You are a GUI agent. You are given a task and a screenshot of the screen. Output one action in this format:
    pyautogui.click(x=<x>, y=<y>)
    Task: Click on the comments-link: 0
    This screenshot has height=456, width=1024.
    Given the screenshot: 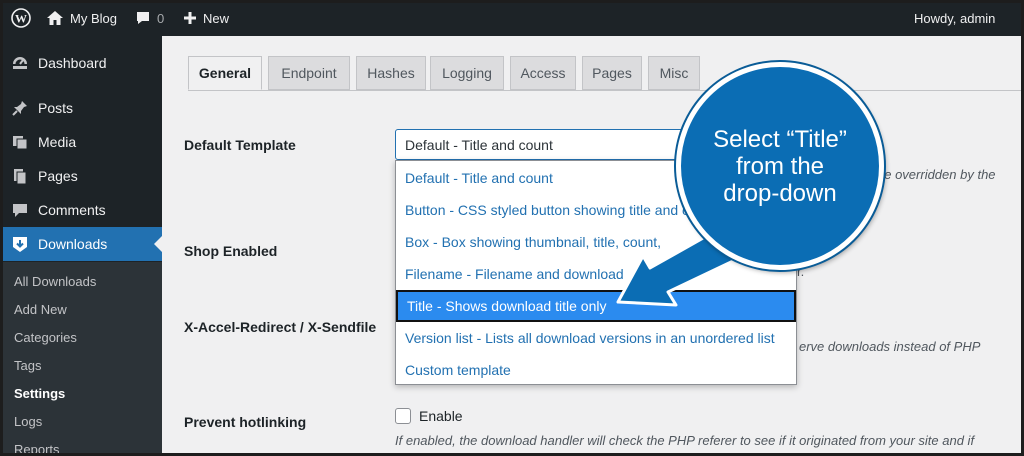 What is the action you would take?
    pyautogui.click(x=149, y=18)
    